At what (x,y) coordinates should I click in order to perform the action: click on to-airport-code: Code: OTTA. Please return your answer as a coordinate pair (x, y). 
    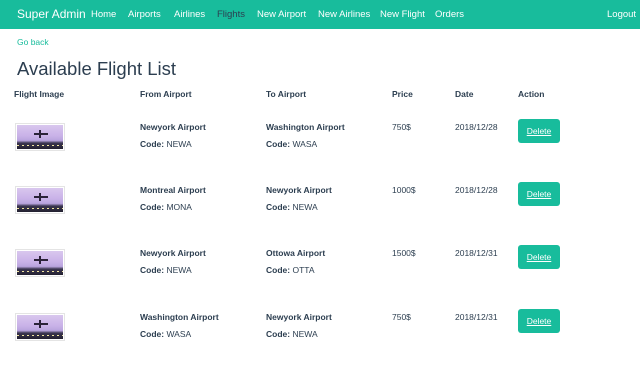
    Looking at the image, I should click on (290, 270).